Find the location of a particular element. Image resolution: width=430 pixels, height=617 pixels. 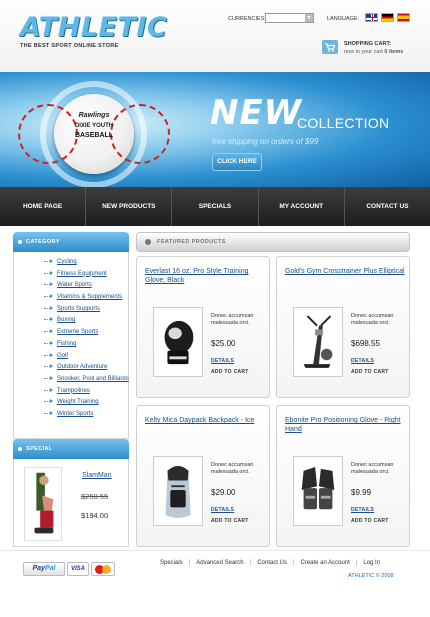

category-item: Snooker, Pool and Billiards is located at coordinates (76, 380).